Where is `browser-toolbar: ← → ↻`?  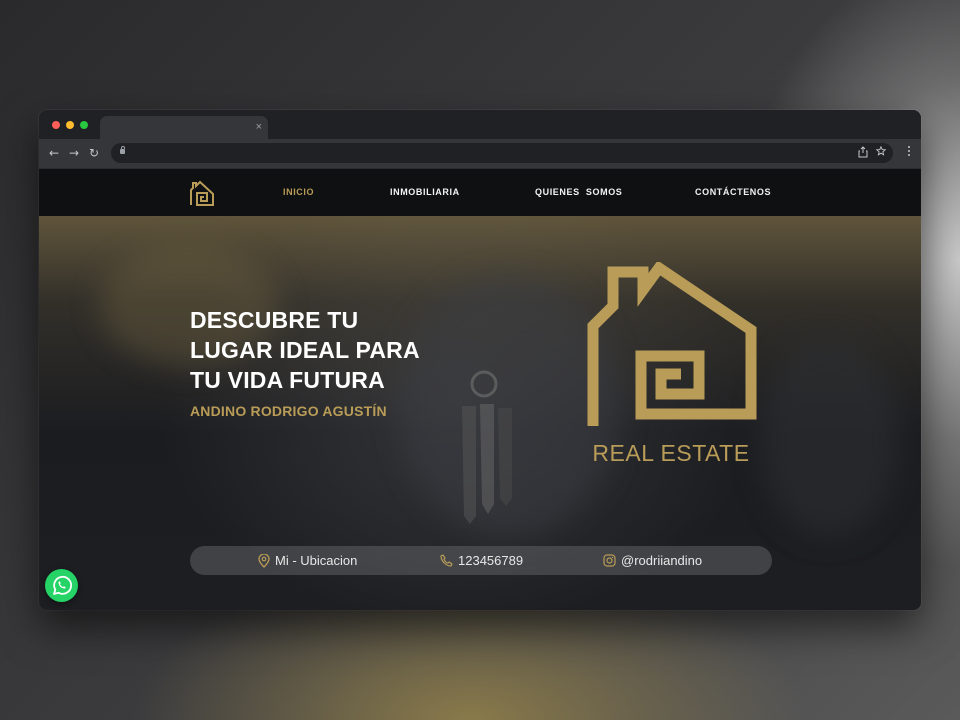 browser-toolbar: ← → ↻ is located at coordinates (480, 153).